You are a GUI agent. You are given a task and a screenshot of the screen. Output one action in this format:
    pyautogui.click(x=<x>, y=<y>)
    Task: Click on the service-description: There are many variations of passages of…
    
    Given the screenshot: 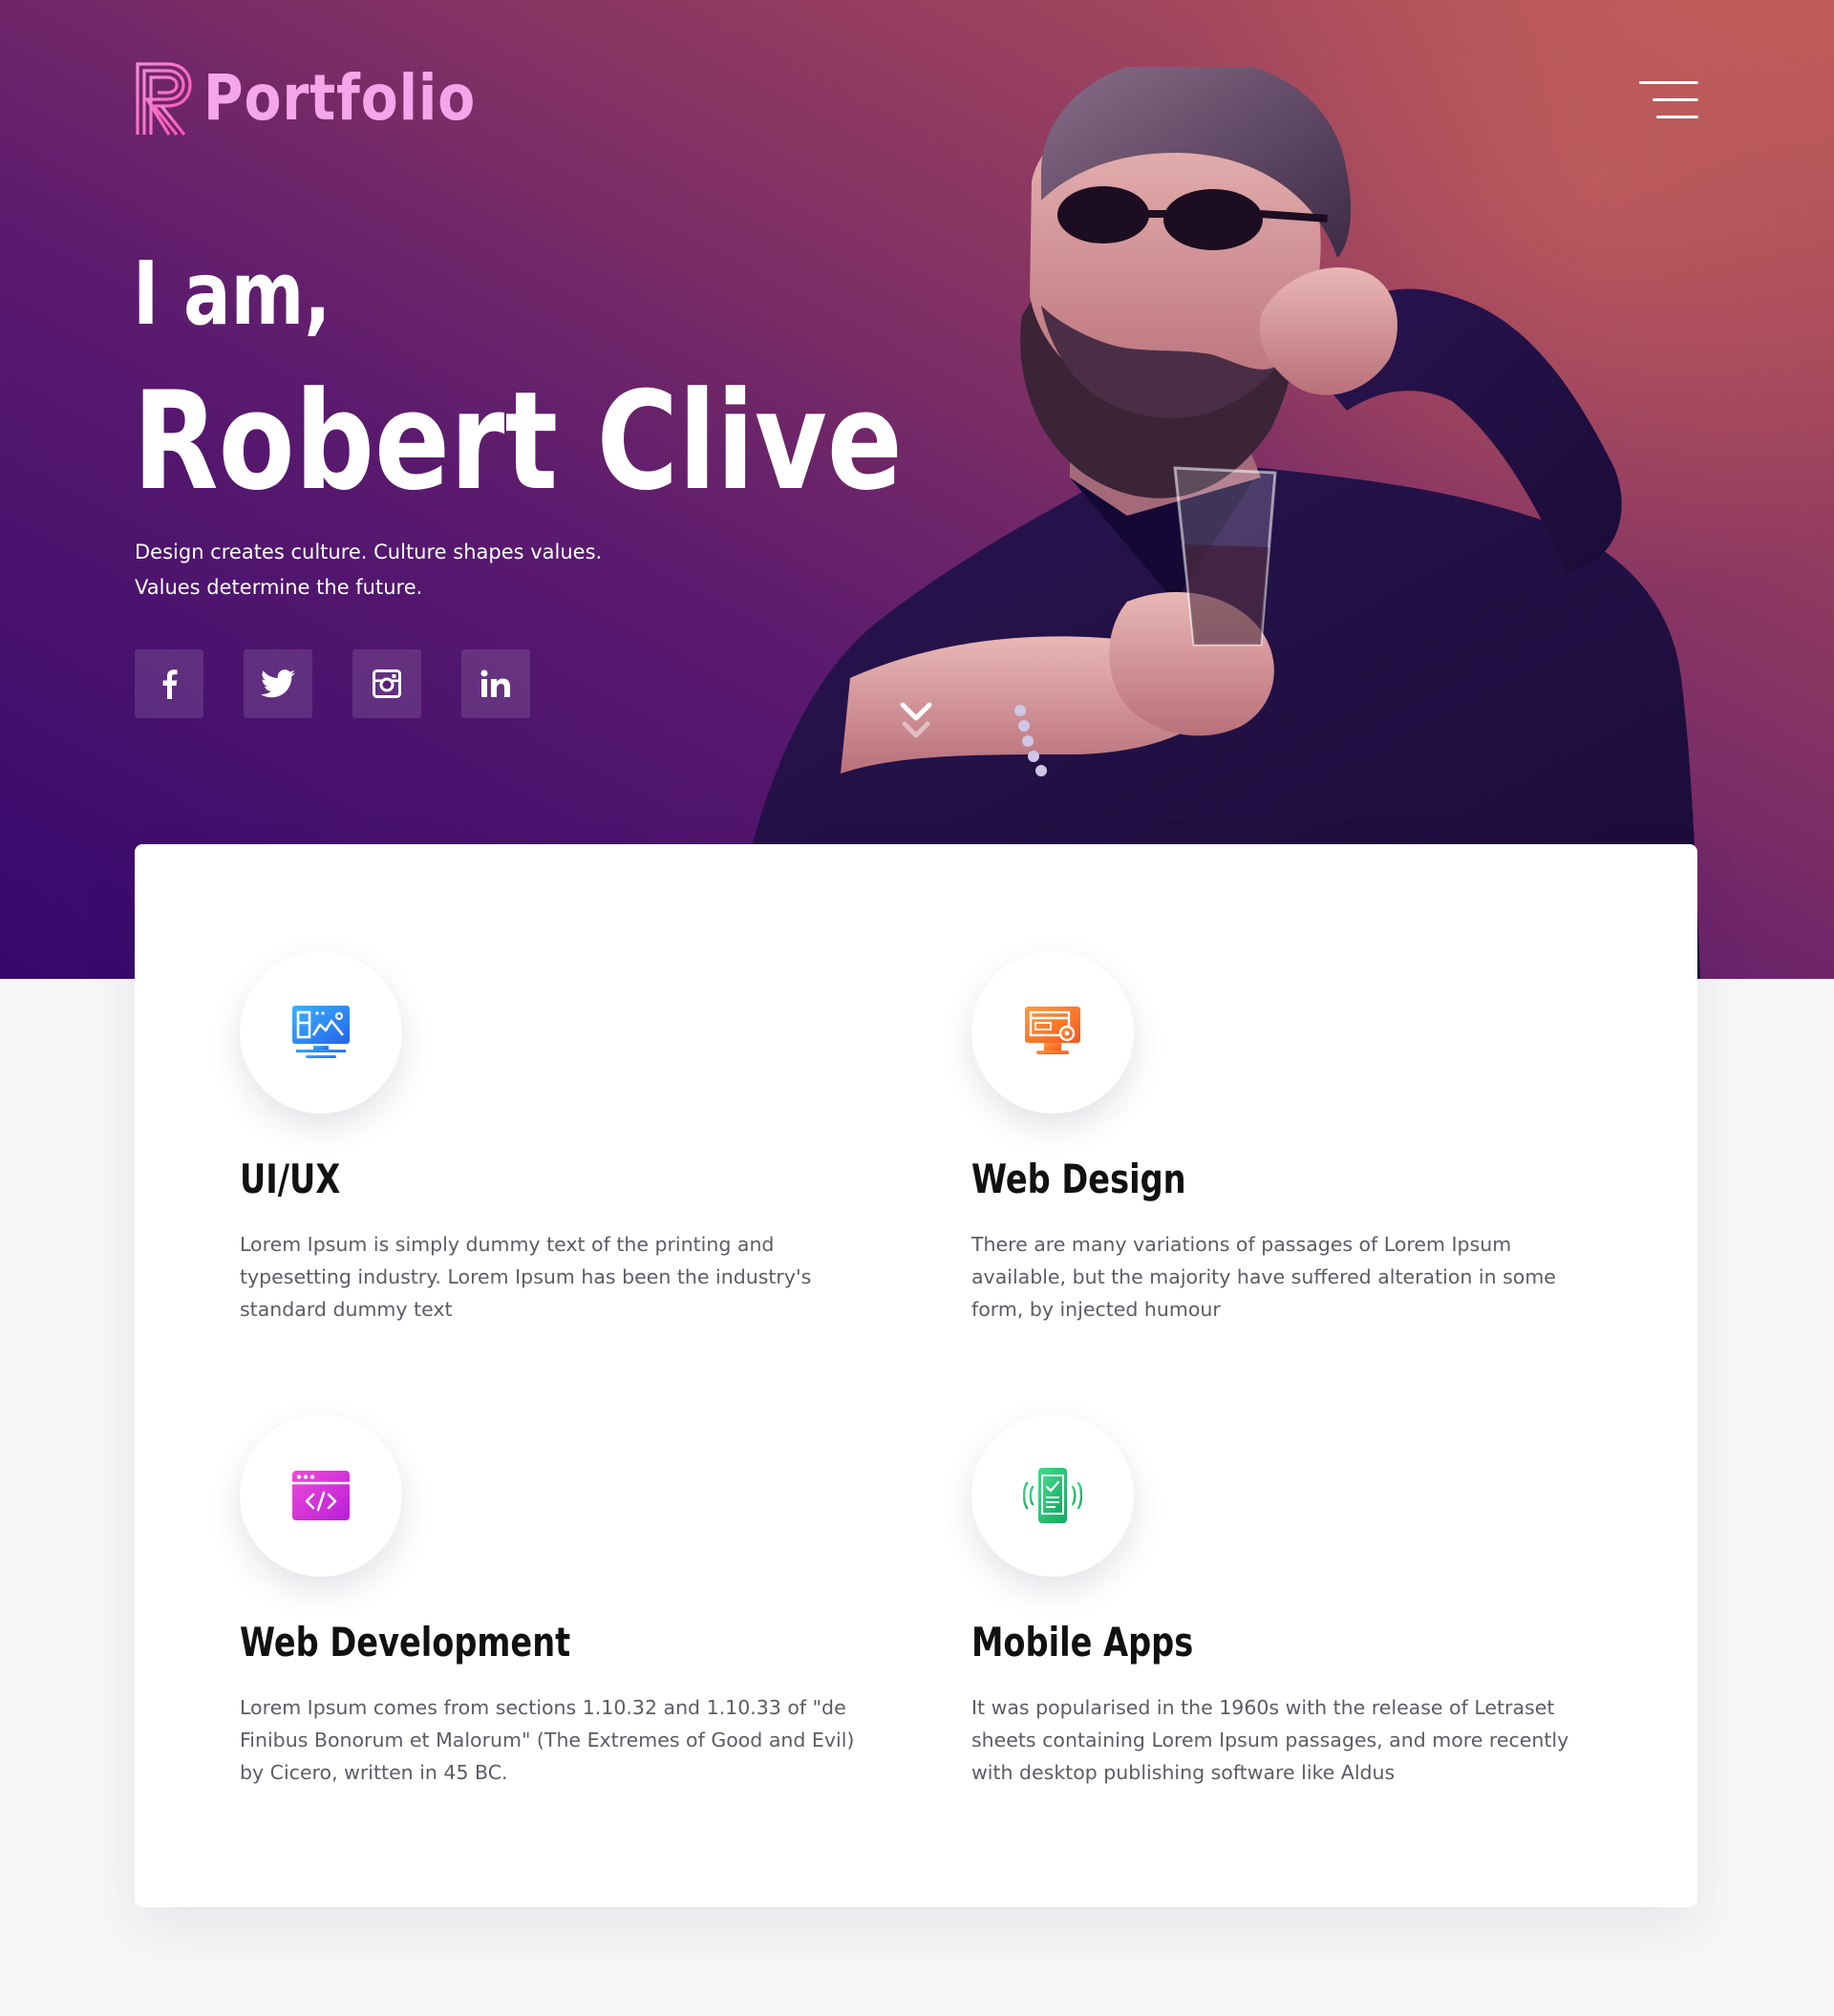 What is the action you would take?
    pyautogui.click(x=1264, y=1277)
    